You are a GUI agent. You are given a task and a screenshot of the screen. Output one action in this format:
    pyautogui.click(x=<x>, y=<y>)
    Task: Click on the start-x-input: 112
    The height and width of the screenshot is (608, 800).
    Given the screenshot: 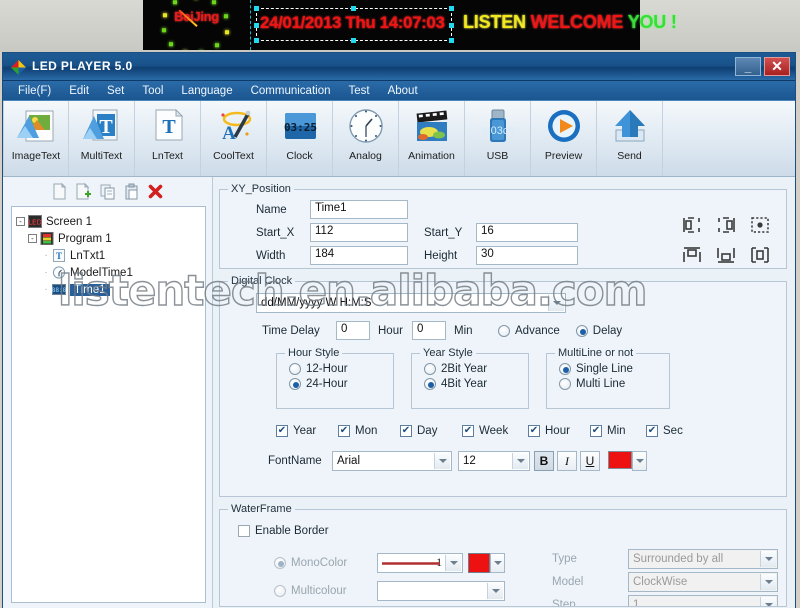 What is the action you would take?
    pyautogui.click(x=359, y=232)
    